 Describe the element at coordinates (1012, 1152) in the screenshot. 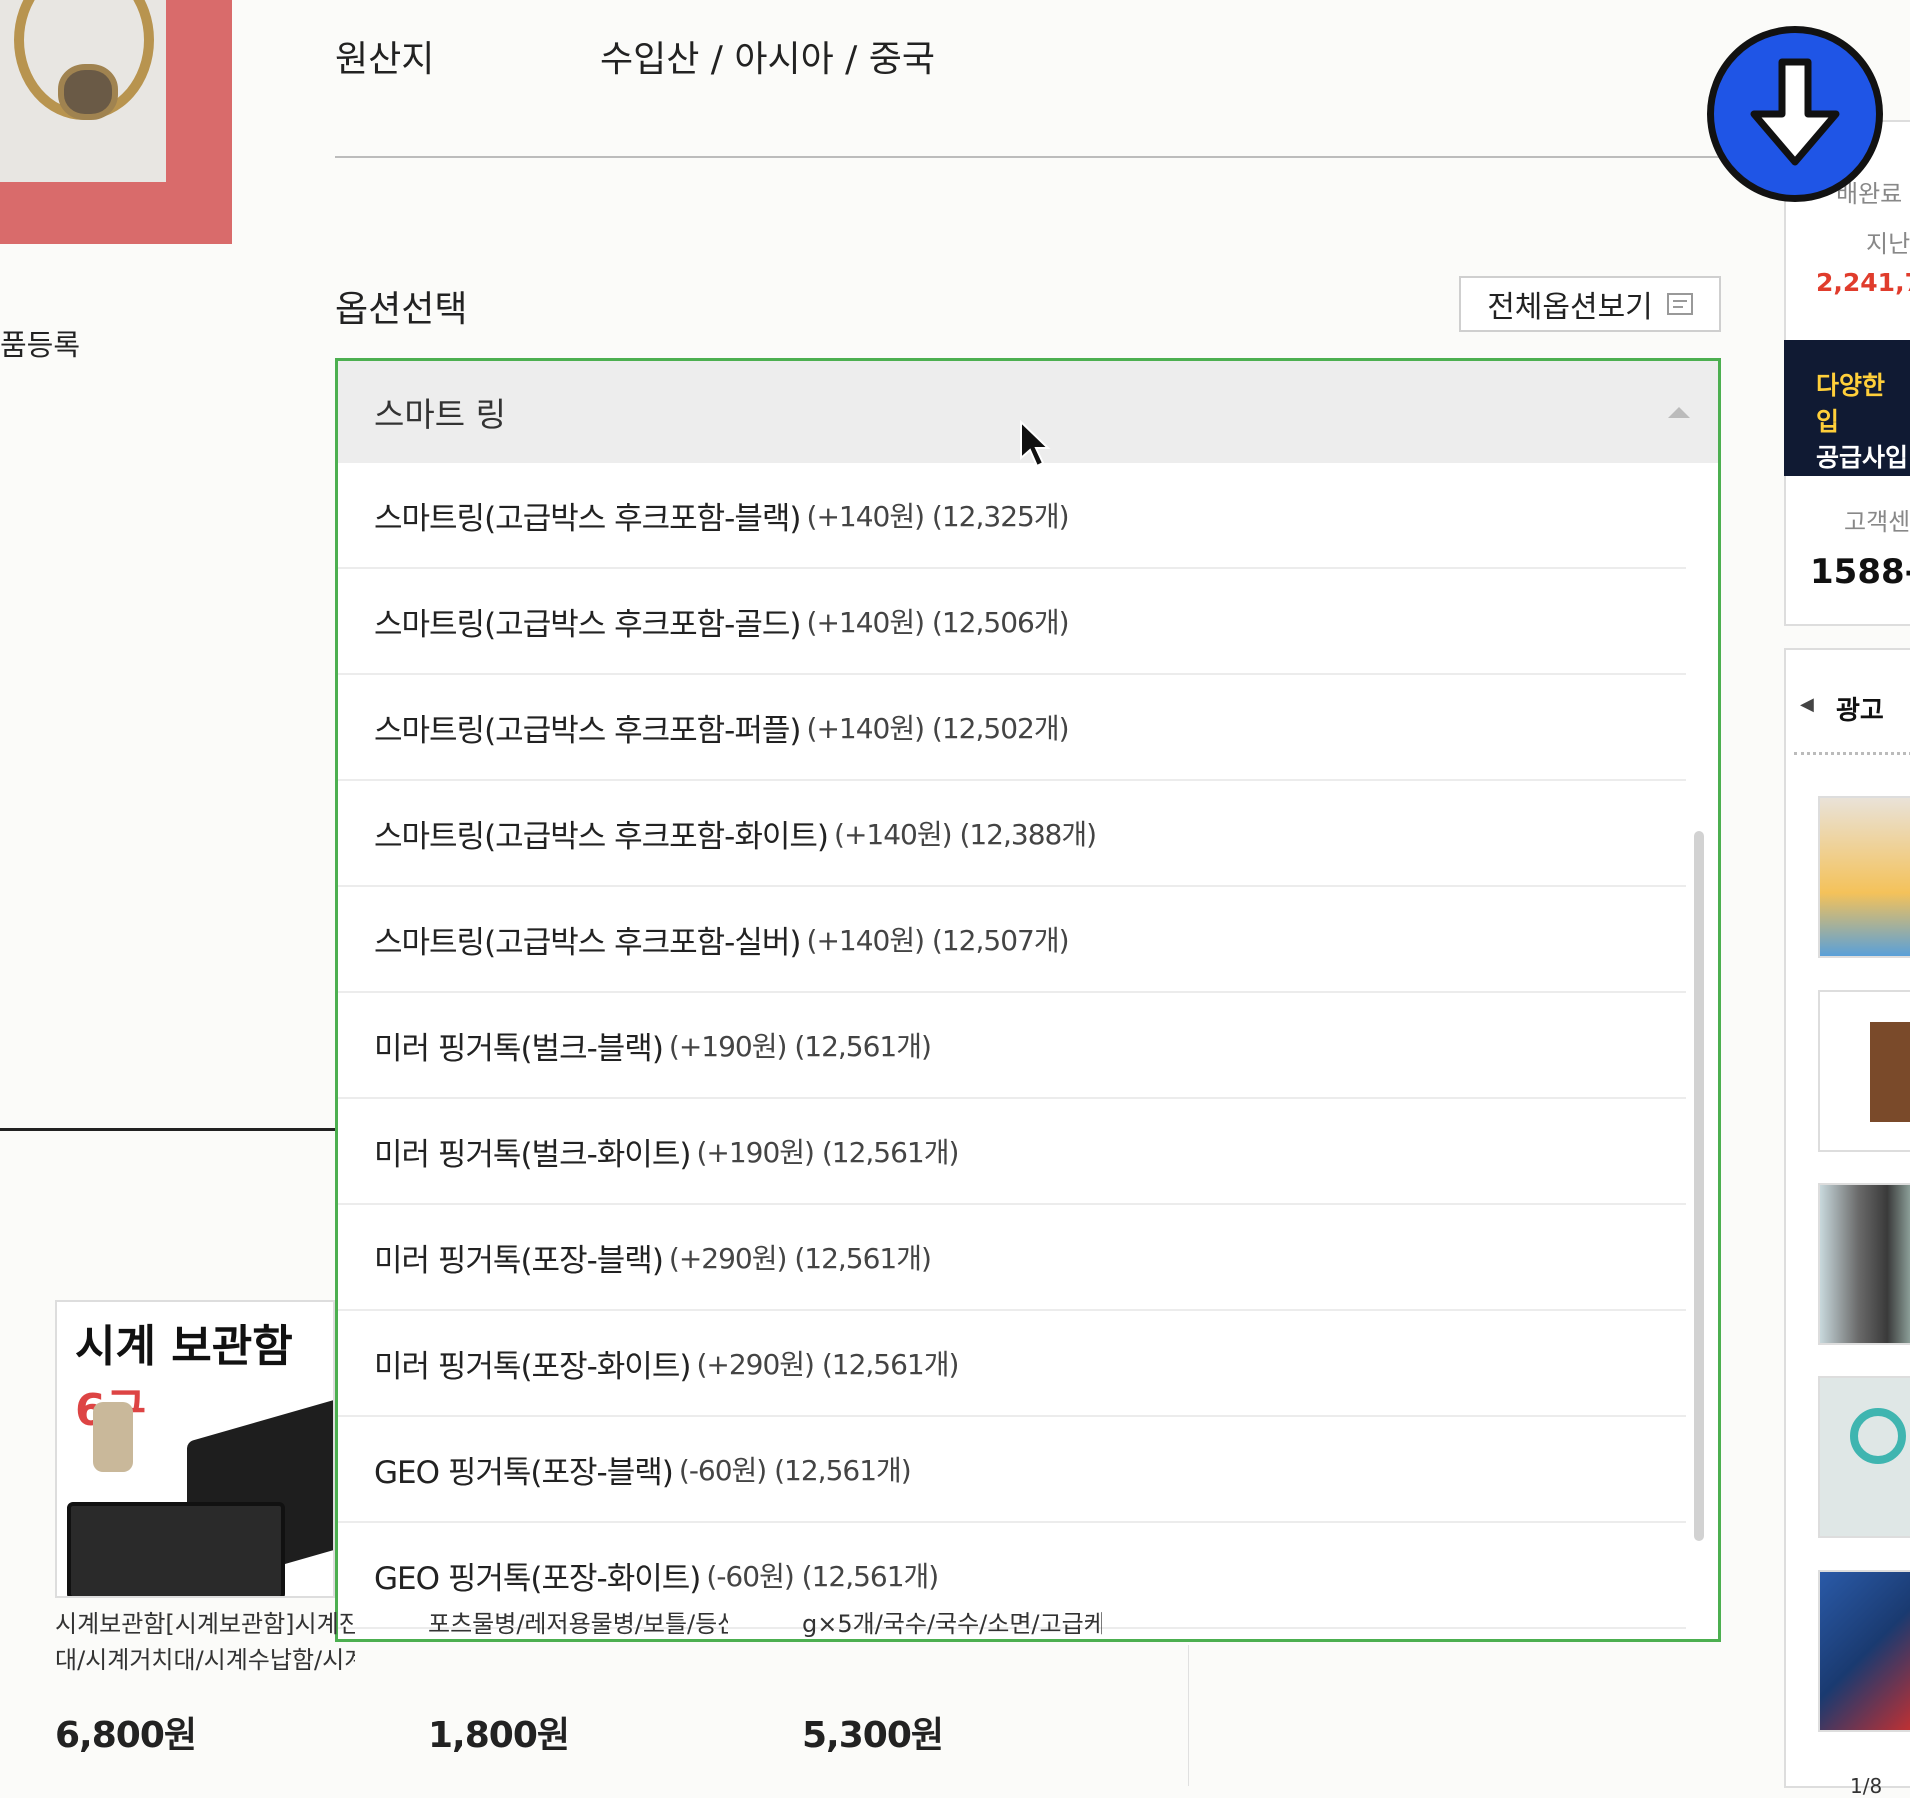

I see `dropdown-option: 미러 핑거톡(벌크-화이트) (+190원) (12,561개)` at that location.